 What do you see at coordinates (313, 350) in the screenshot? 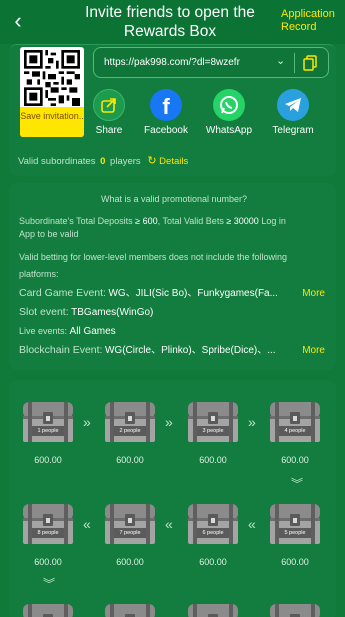
I see `blockchain-more-link: More` at bounding box center [313, 350].